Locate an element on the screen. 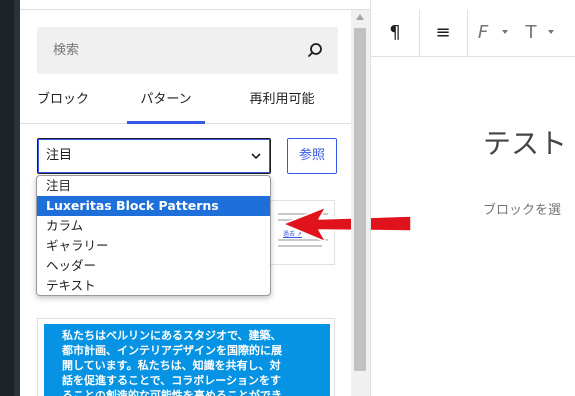 The height and width of the screenshot is (396, 575). block-placeholder: ブロックを選 is located at coordinates (522, 208).